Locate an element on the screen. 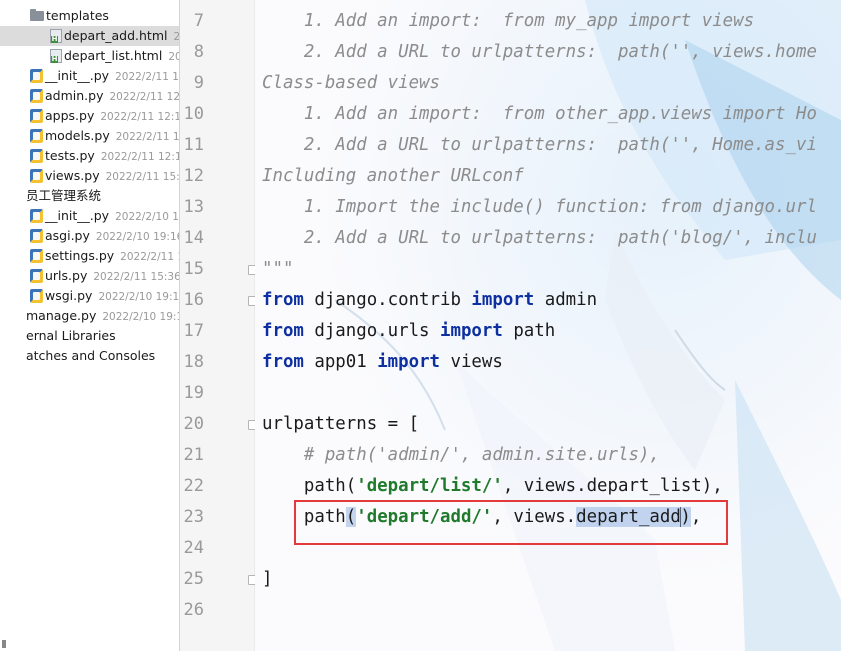 The height and width of the screenshot is (651, 841). tree-item: admin.py 2022/2/11 12: is located at coordinates (89, 96).